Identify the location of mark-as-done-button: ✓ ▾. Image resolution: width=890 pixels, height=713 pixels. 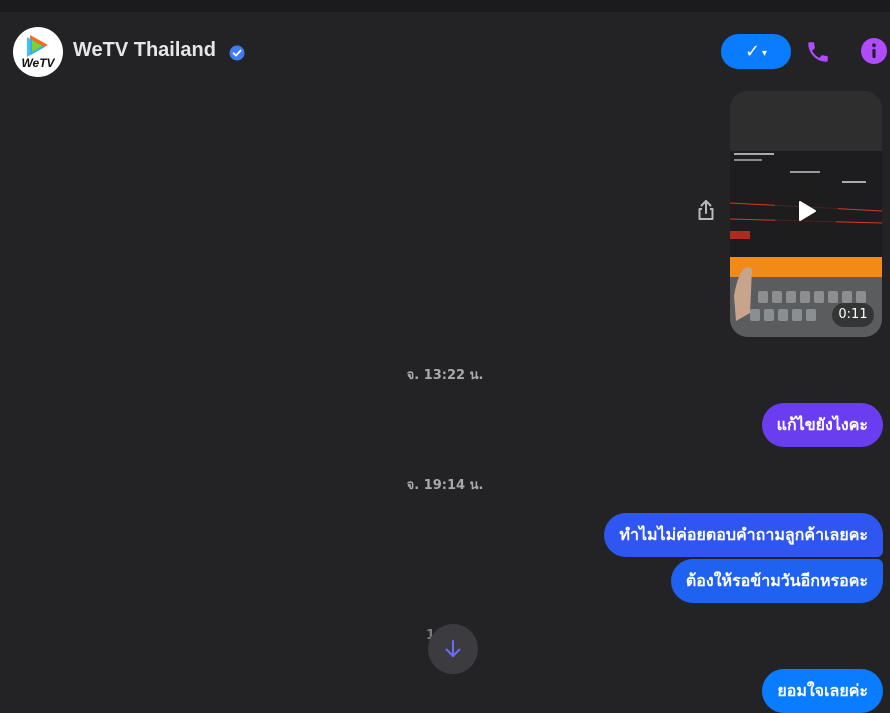
(756, 51).